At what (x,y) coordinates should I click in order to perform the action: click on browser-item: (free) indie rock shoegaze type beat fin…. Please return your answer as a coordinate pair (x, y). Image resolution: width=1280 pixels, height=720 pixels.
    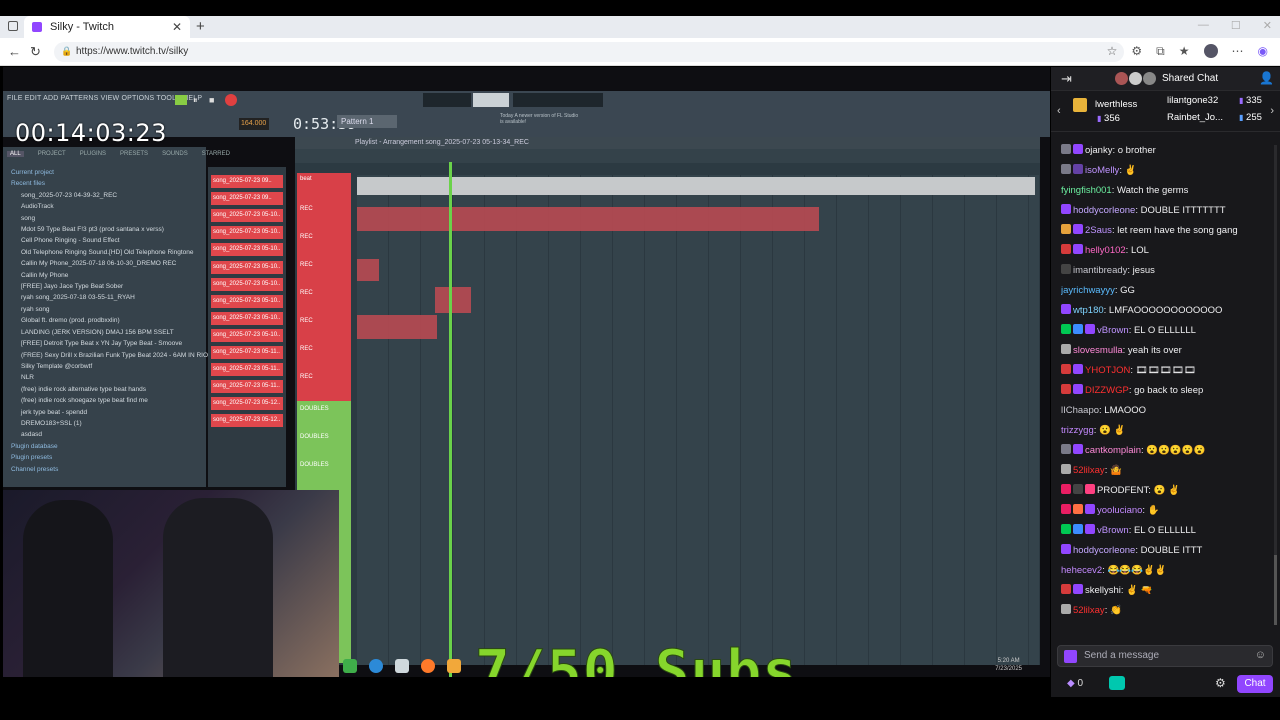
    Looking at the image, I should click on (109, 400).